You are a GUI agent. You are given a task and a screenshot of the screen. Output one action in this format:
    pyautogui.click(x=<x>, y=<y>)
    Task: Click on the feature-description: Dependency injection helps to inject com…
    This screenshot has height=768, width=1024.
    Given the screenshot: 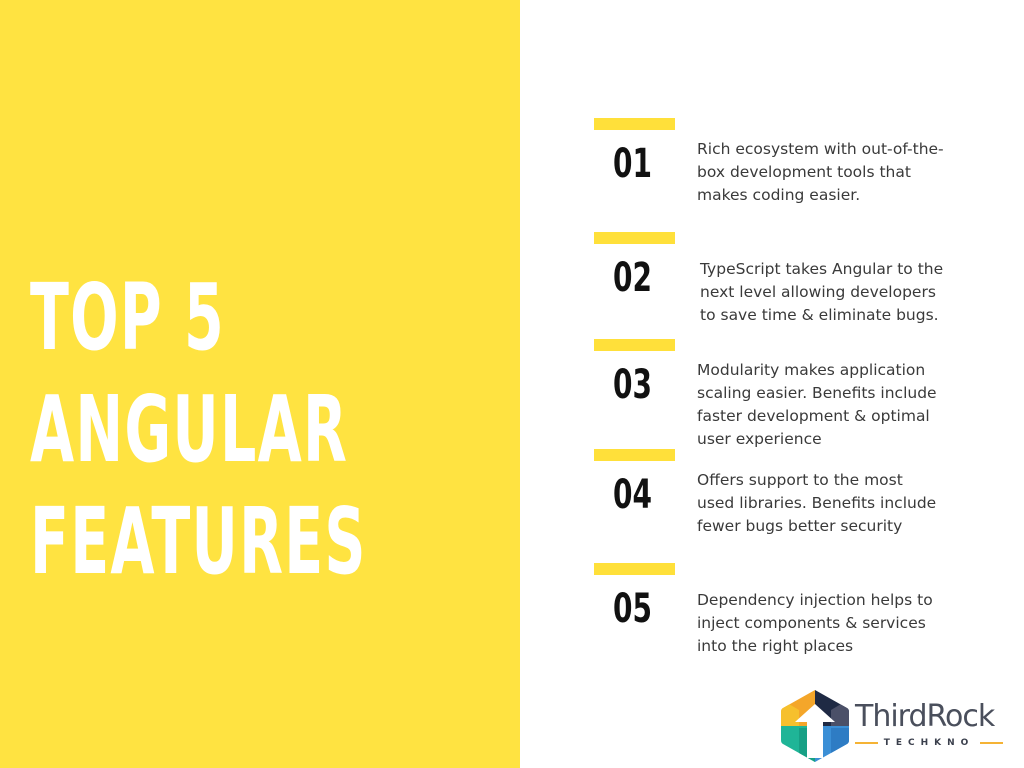 What is the action you would take?
    pyautogui.click(x=827, y=623)
    